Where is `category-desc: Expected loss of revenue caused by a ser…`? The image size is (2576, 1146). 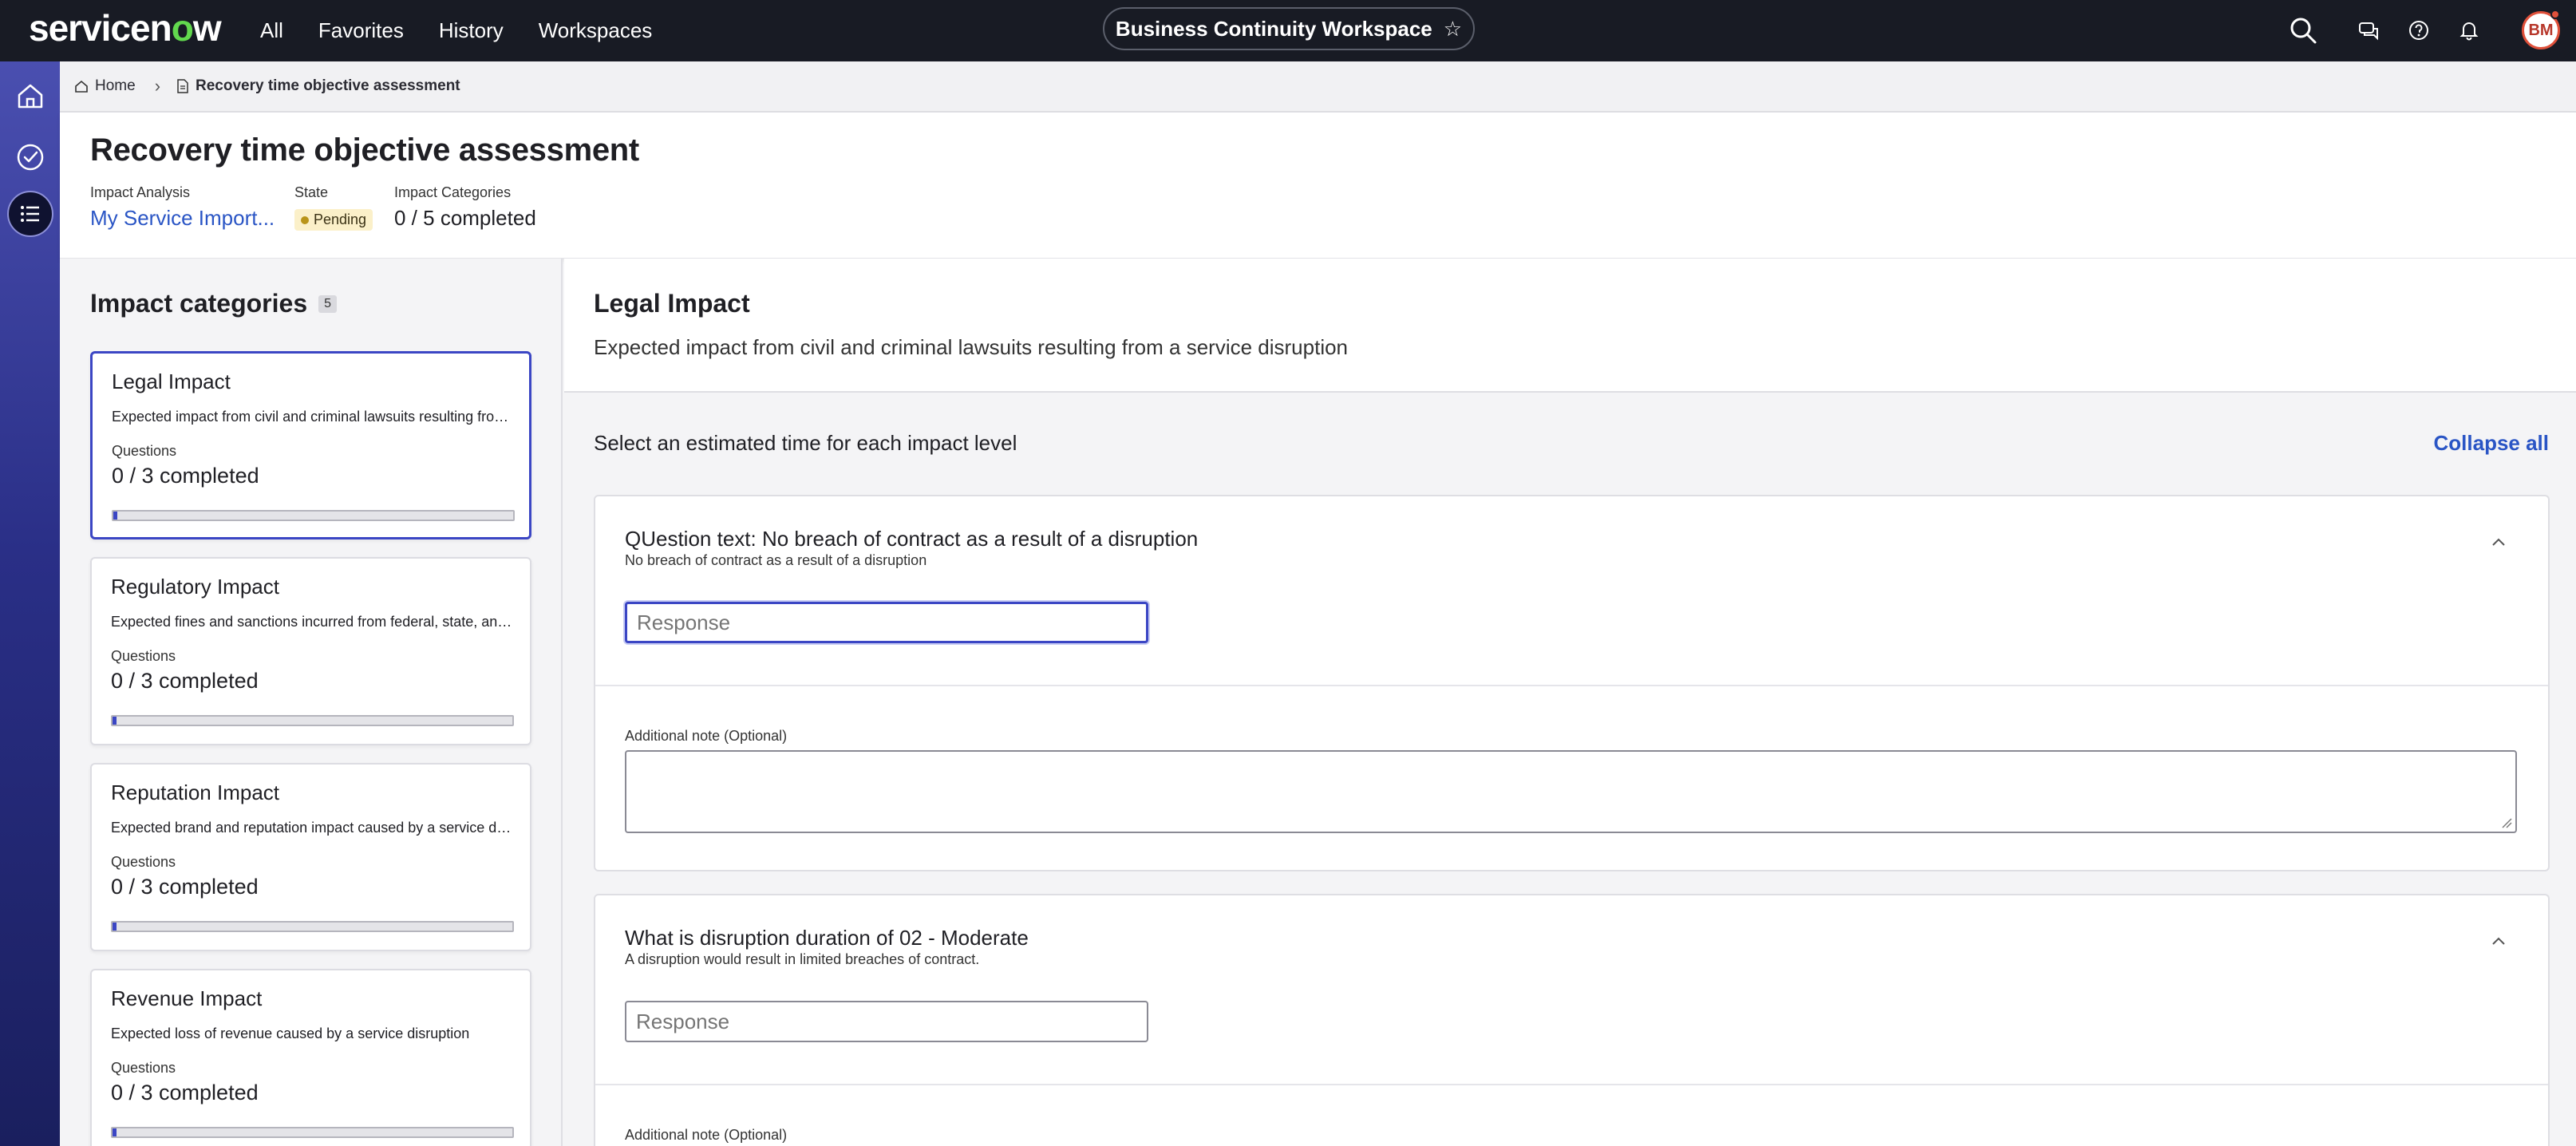 category-desc: Expected loss of revenue caused by a ser… is located at coordinates (290, 1033).